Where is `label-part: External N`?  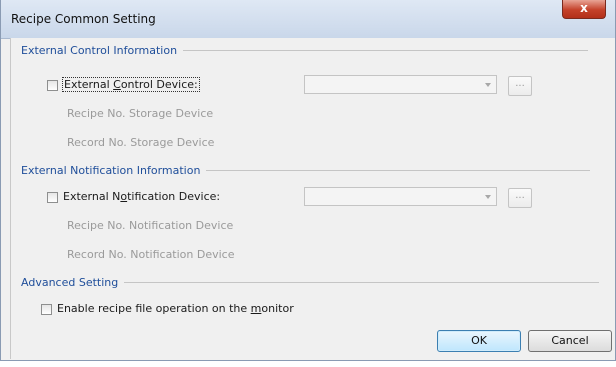 label-part: External N is located at coordinates (92, 196).